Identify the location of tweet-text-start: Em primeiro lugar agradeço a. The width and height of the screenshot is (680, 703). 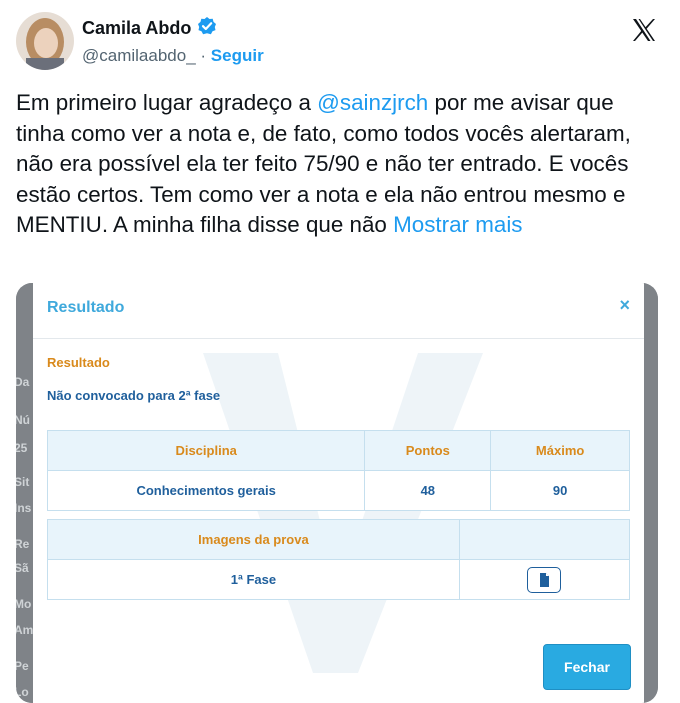
(167, 102).